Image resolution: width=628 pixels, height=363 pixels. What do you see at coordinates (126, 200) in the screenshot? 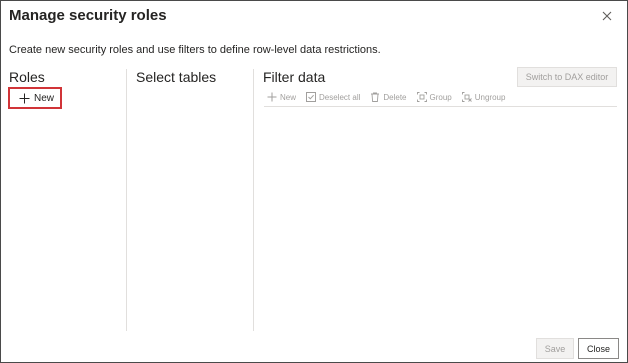
I see `roles-divider` at bounding box center [126, 200].